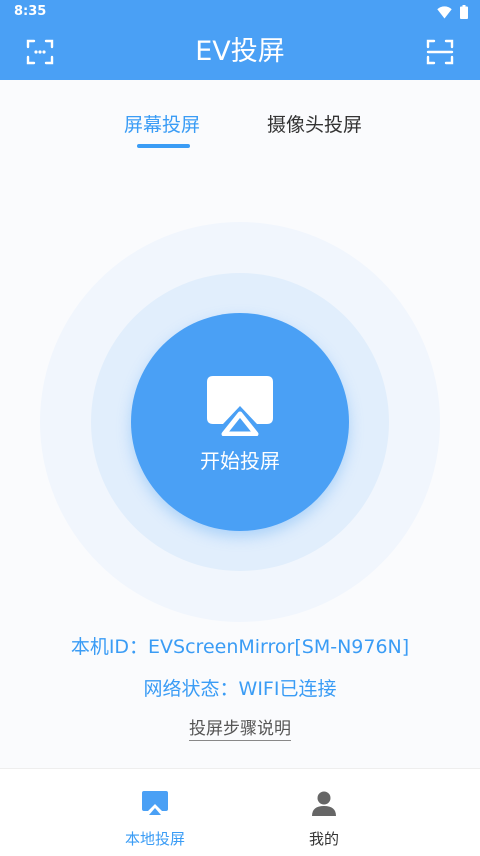  Describe the element at coordinates (240, 12) in the screenshot. I see `status-bar: 8:35` at that location.